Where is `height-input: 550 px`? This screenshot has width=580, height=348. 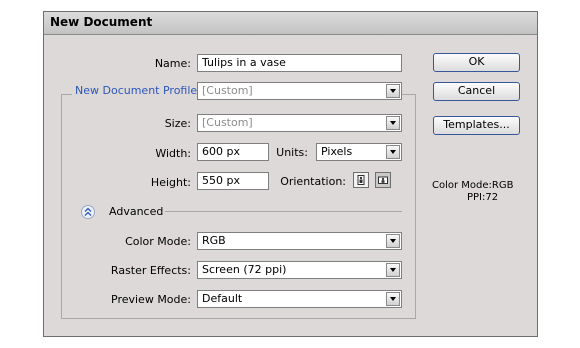
height-input: 550 px is located at coordinates (233, 181).